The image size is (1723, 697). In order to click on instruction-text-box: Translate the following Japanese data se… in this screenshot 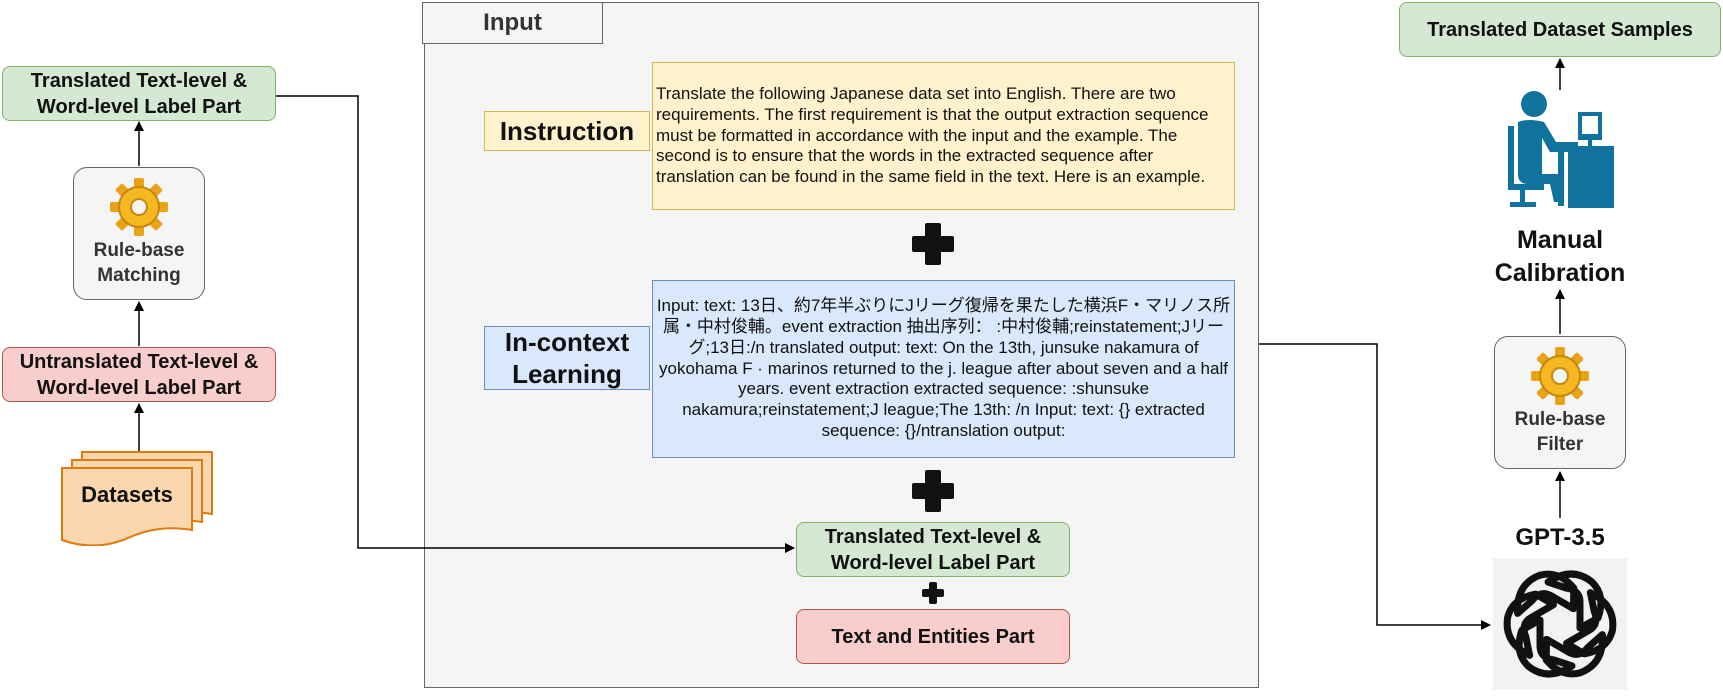, I will do `click(943, 136)`.